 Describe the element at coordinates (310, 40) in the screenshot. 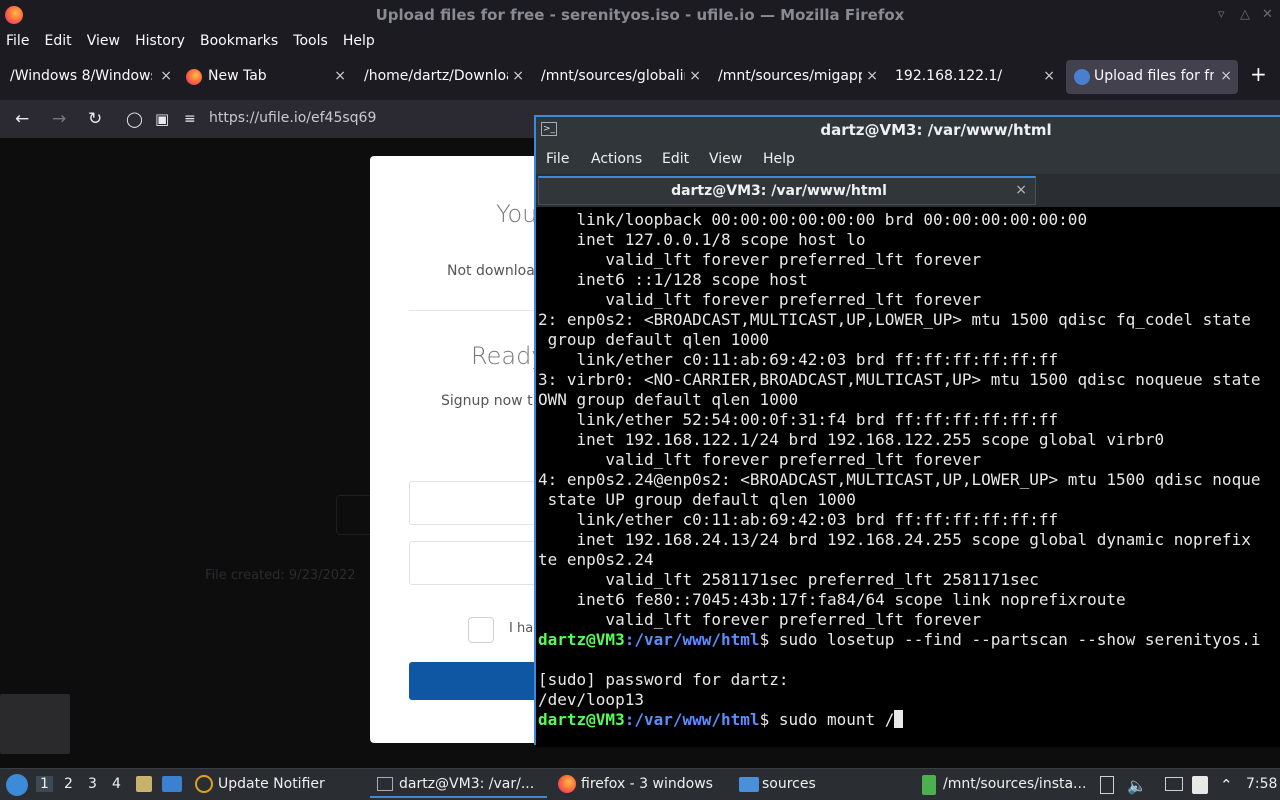

I see `menu-tools: Tools` at that location.